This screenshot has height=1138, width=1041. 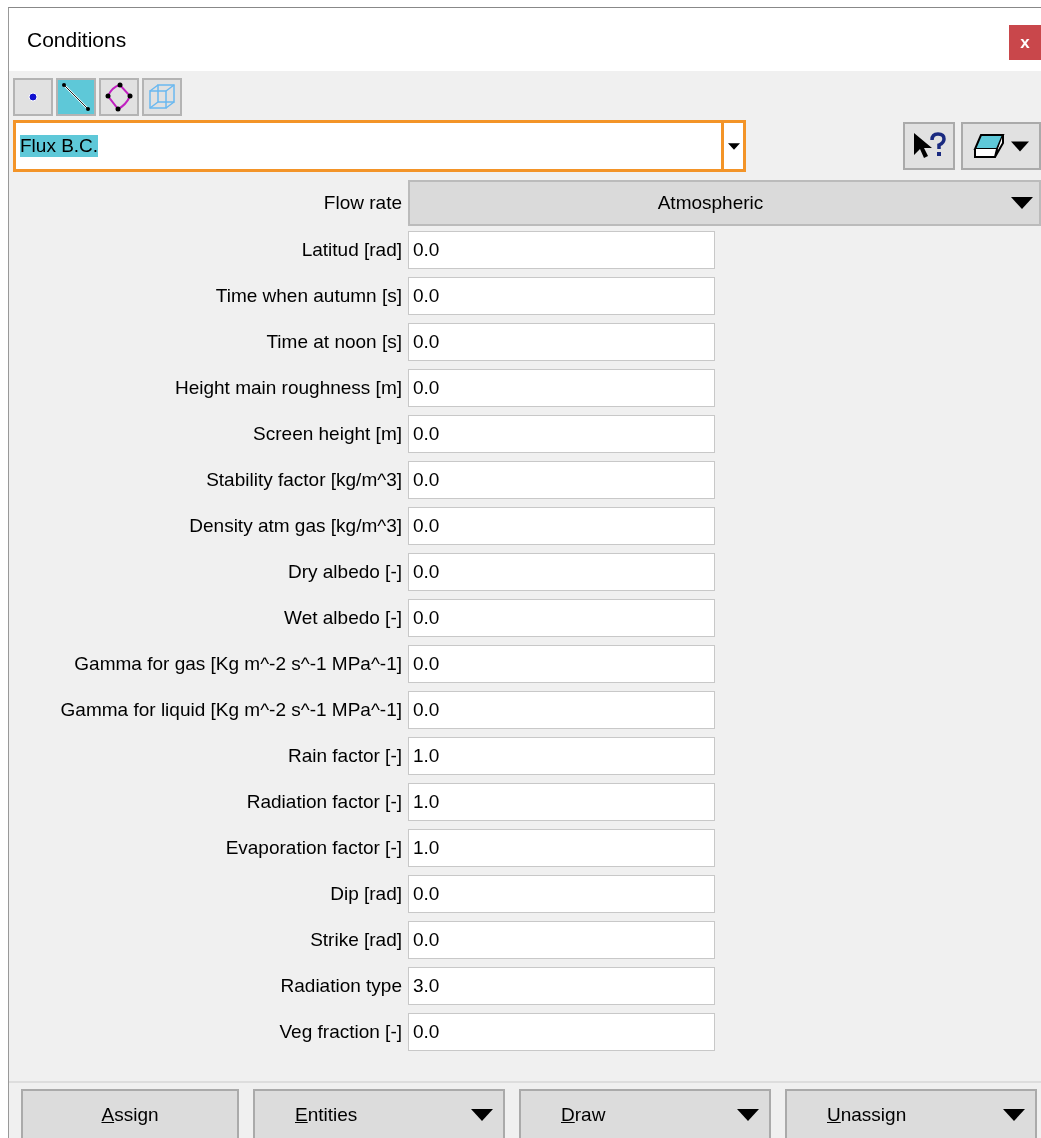 What do you see at coordinates (238, 664) in the screenshot?
I see `field-label: Gamma for gas [Kg m^-2 s^-1 MPa^-1]` at bounding box center [238, 664].